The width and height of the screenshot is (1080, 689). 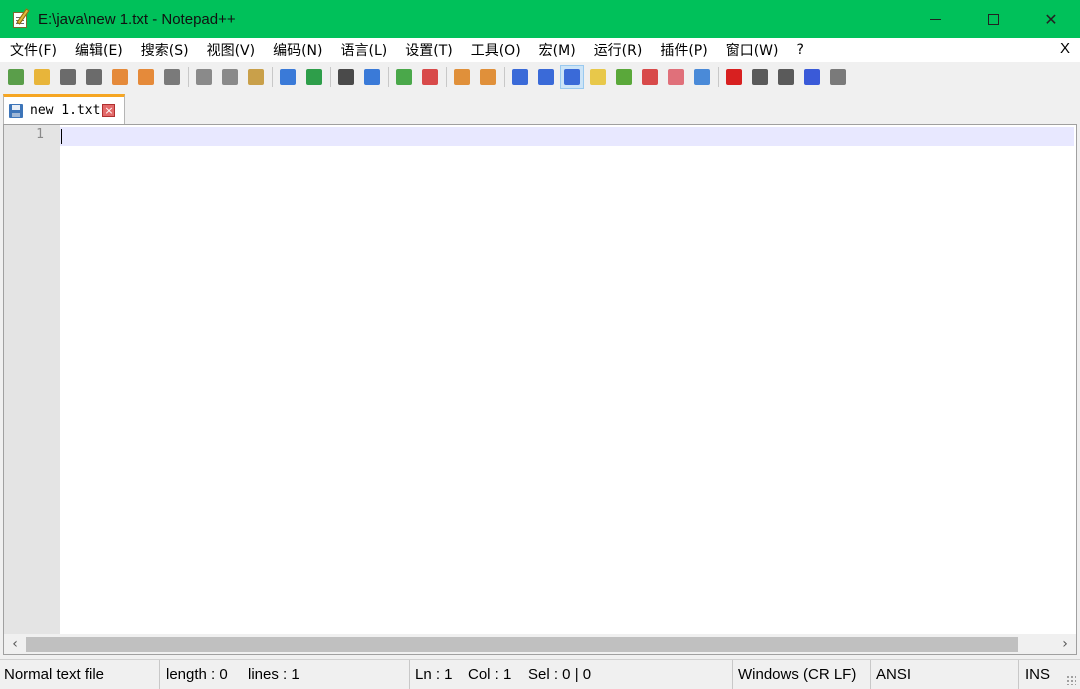 What do you see at coordinates (567, 136) in the screenshot?
I see `current-line-highlight` at bounding box center [567, 136].